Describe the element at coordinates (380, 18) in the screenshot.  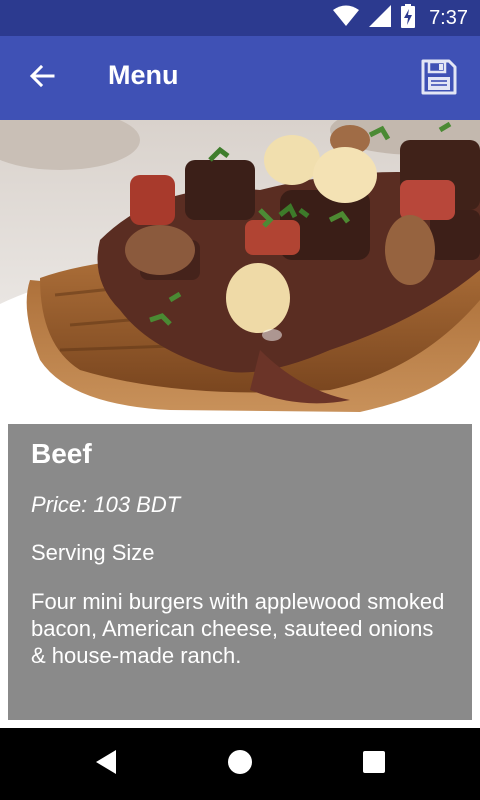
I see `cell-signal-icon` at that location.